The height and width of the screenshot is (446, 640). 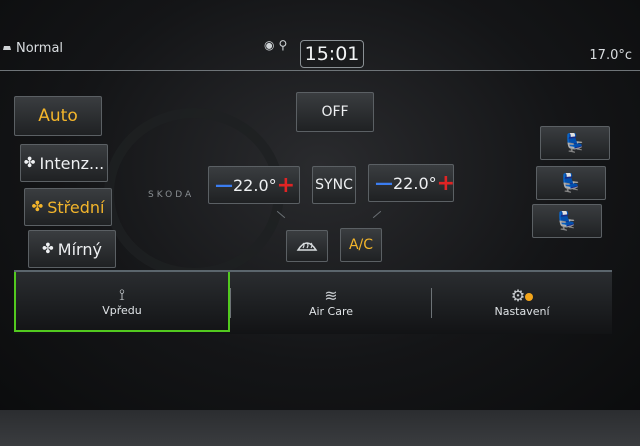 I want to click on tab-settings: ⚙ Nastavení, so click(x=522, y=302).